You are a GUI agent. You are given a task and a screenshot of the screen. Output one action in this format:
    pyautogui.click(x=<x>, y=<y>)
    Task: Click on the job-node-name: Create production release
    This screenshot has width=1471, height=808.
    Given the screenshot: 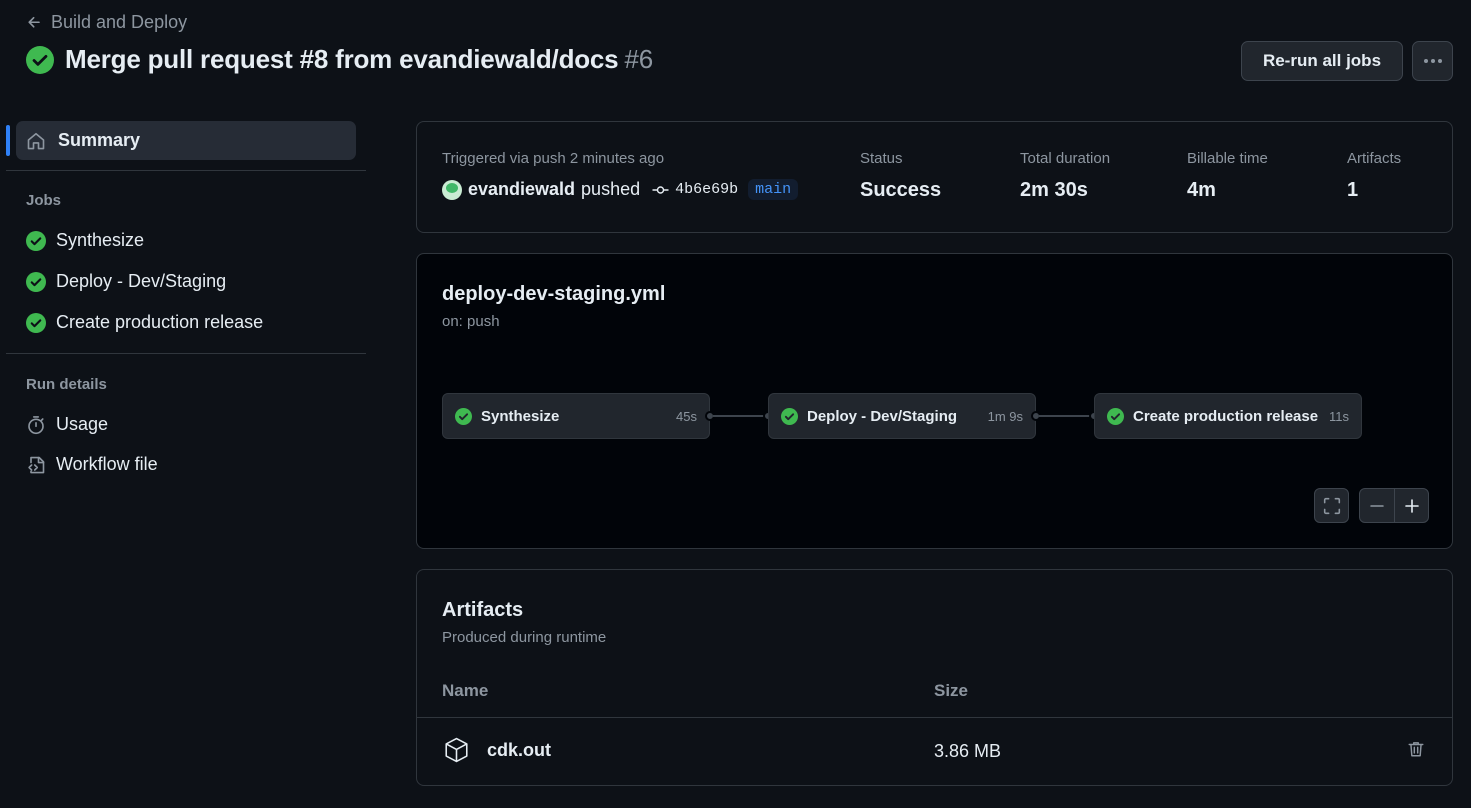 What is the action you would take?
    pyautogui.click(x=1226, y=416)
    